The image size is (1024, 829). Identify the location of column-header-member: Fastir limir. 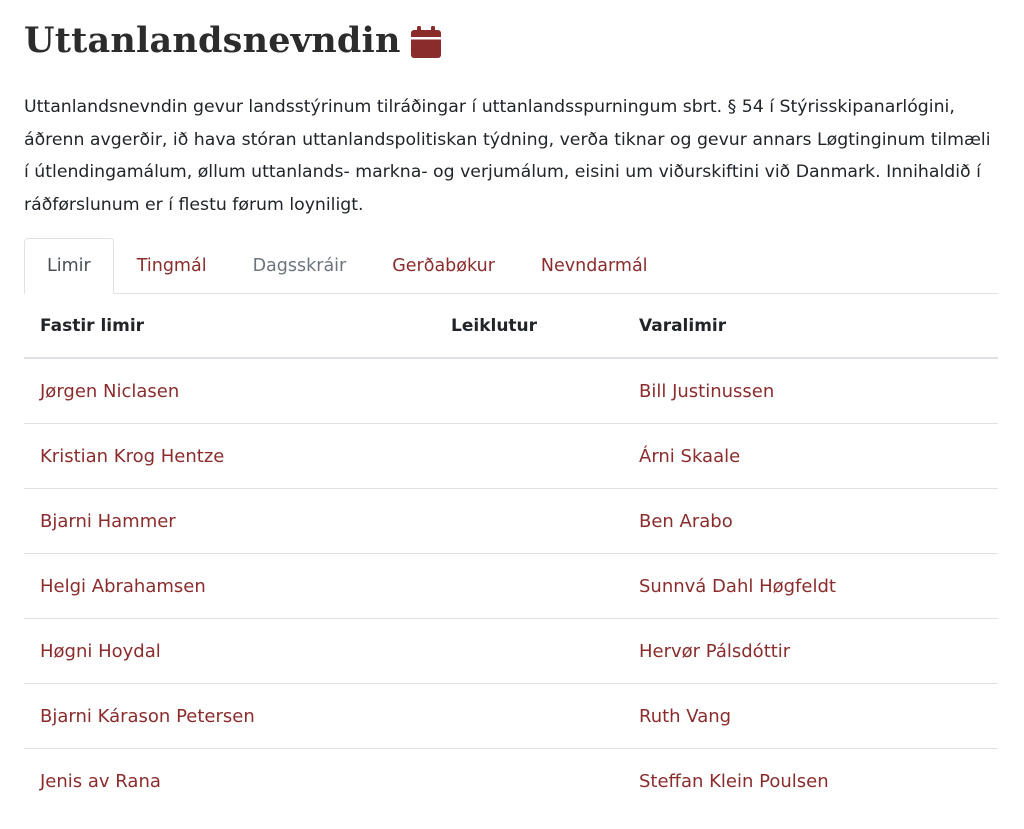
(229, 326).